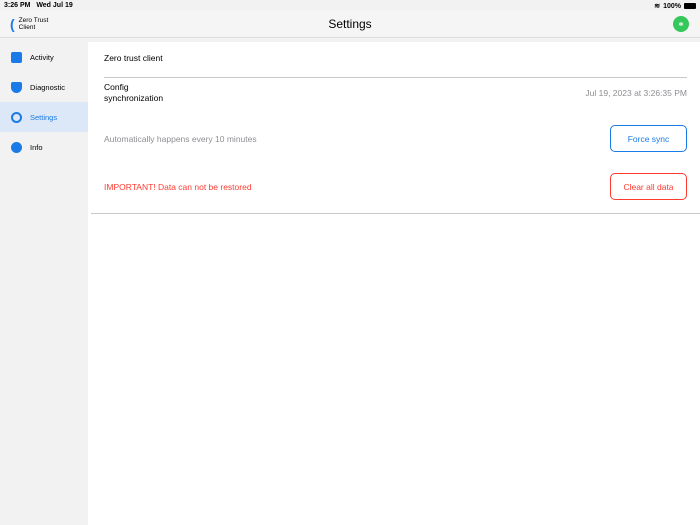 This screenshot has height=525, width=700. Describe the element at coordinates (16, 147) in the screenshot. I see `person-icon` at that location.